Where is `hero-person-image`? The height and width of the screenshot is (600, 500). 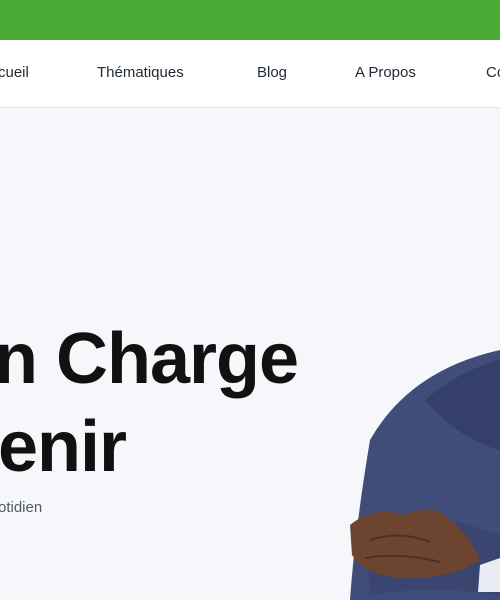 hero-person-image is located at coordinates (425, 475).